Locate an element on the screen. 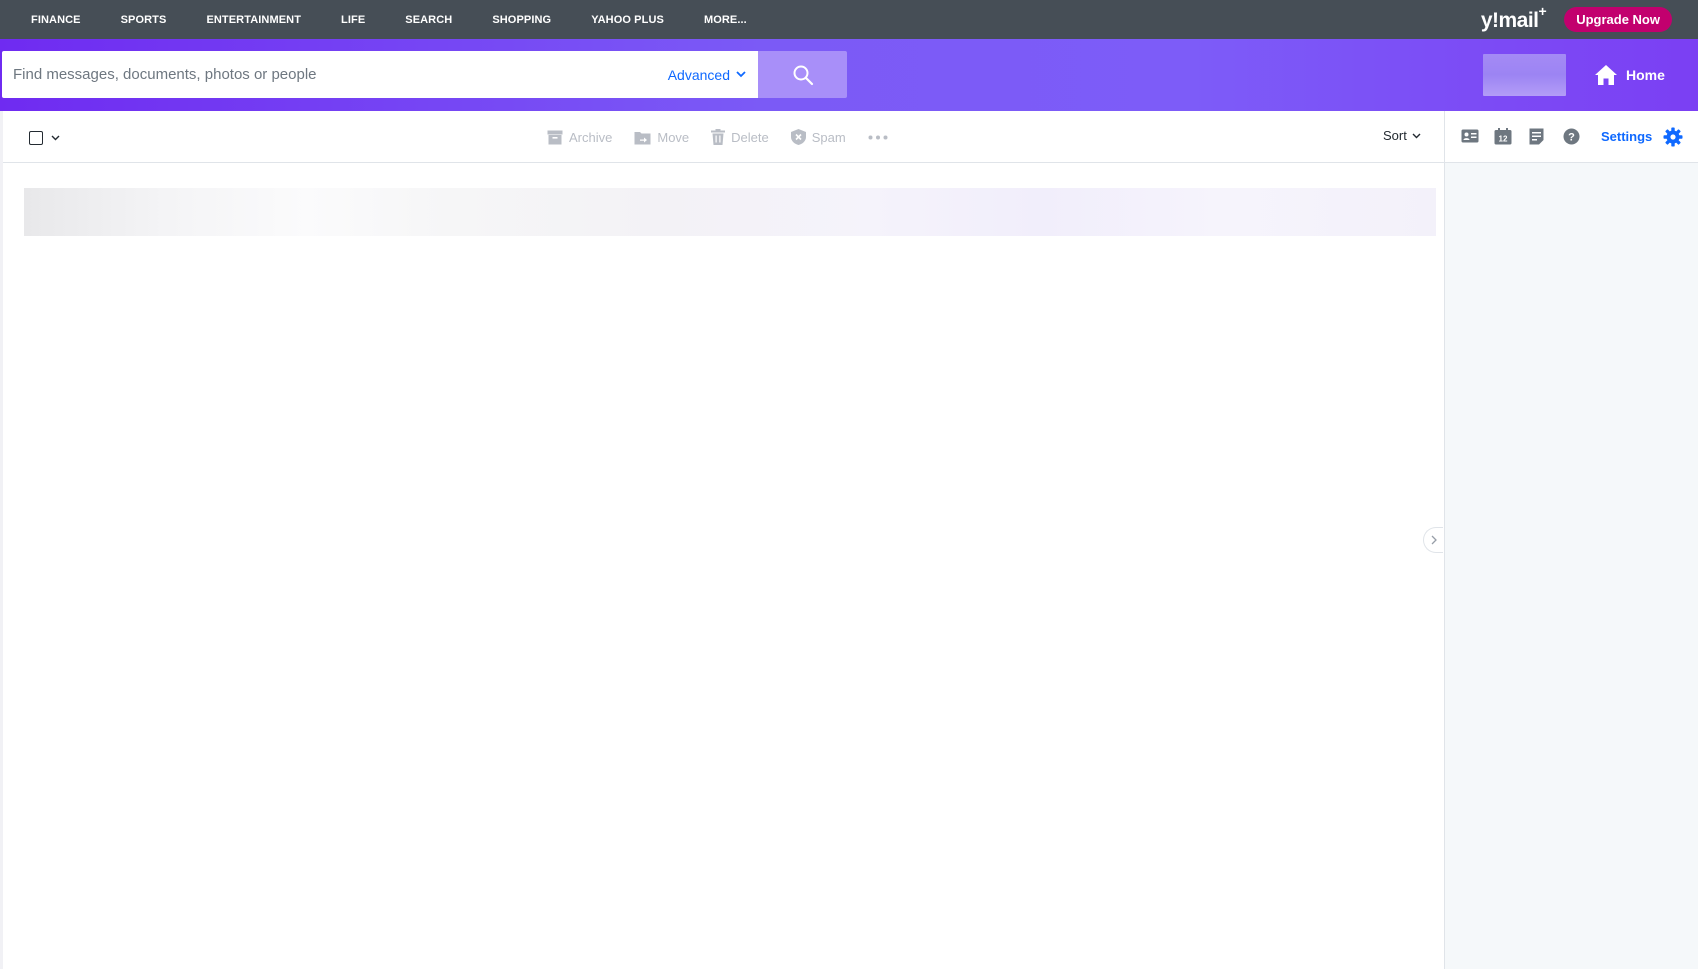 The height and width of the screenshot is (969, 1698). nav-link-yahoo-plus: YAHOO PLUS is located at coordinates (627, 20).